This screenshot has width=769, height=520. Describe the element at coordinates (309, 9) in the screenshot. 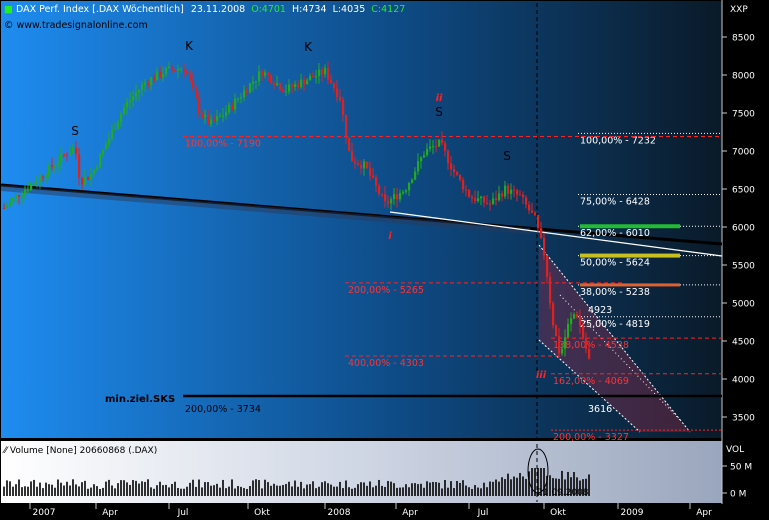

I see `header-high: H:4734` at that location.